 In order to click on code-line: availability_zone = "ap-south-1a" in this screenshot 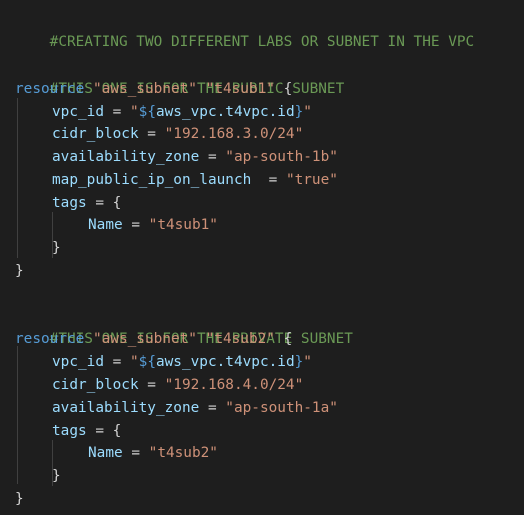, I will do `click(195, 408)`.